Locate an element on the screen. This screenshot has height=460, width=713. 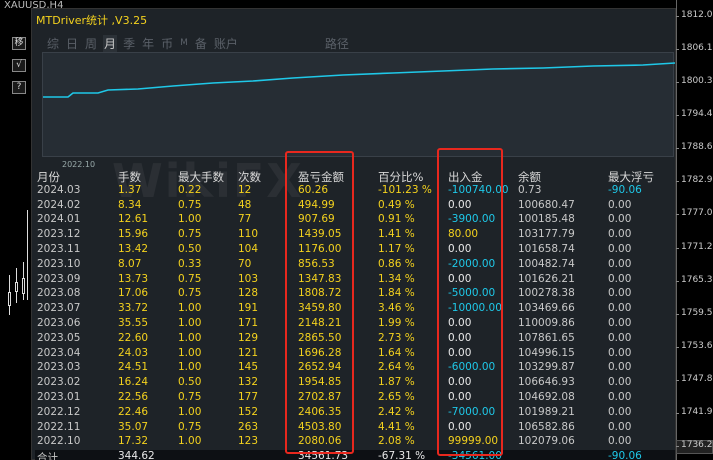
table-cell: 2023.08 is located at coordinates (59, 293).